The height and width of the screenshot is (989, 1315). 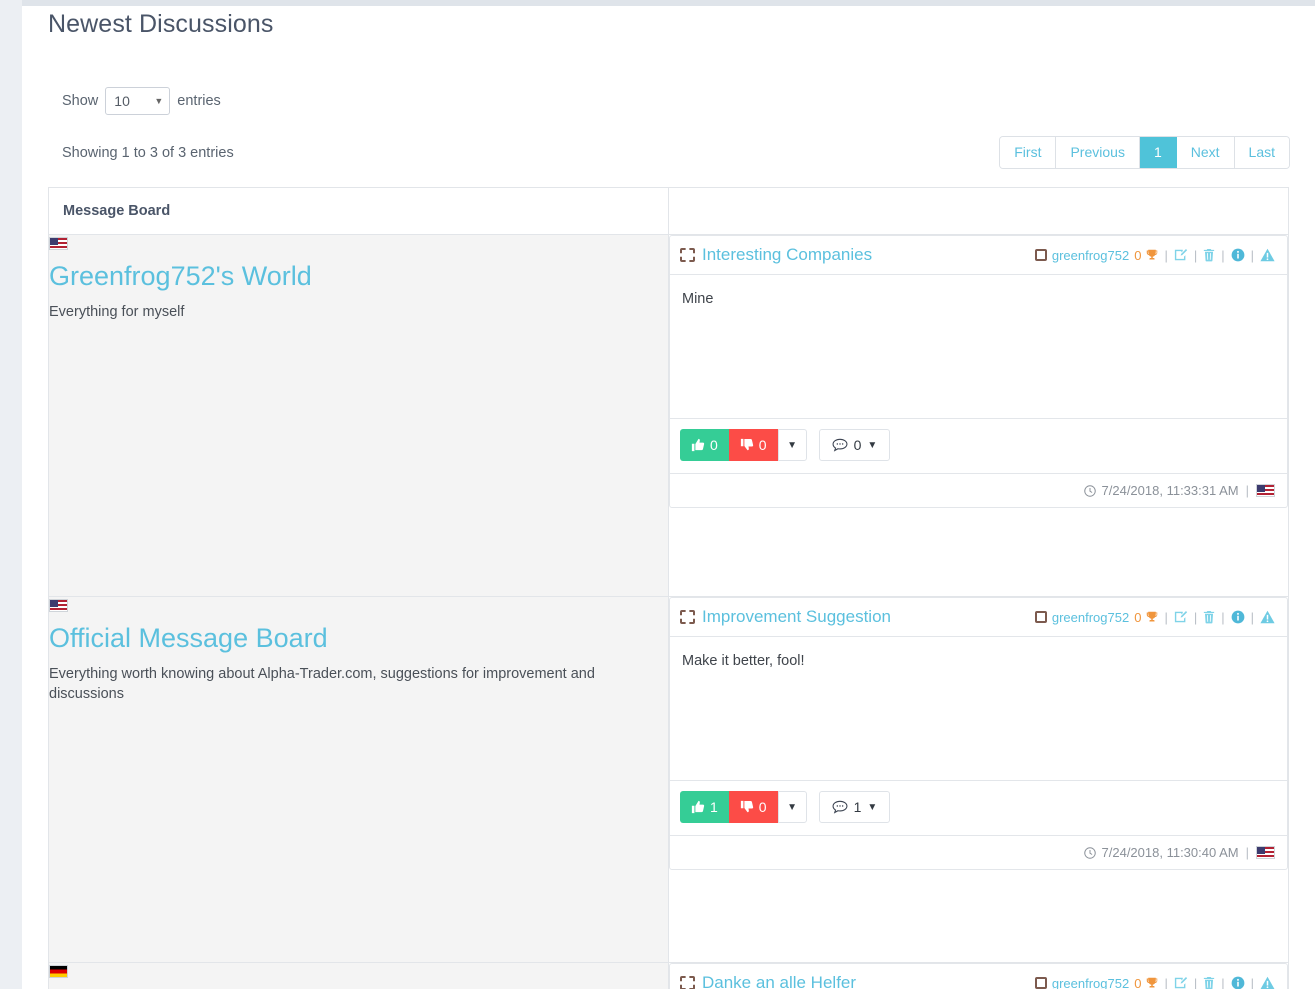 What do you see at coordinates (1098, 152) in the screenshot?
I see `pagination-previous: Previous` at bounding box center [1098, 152].